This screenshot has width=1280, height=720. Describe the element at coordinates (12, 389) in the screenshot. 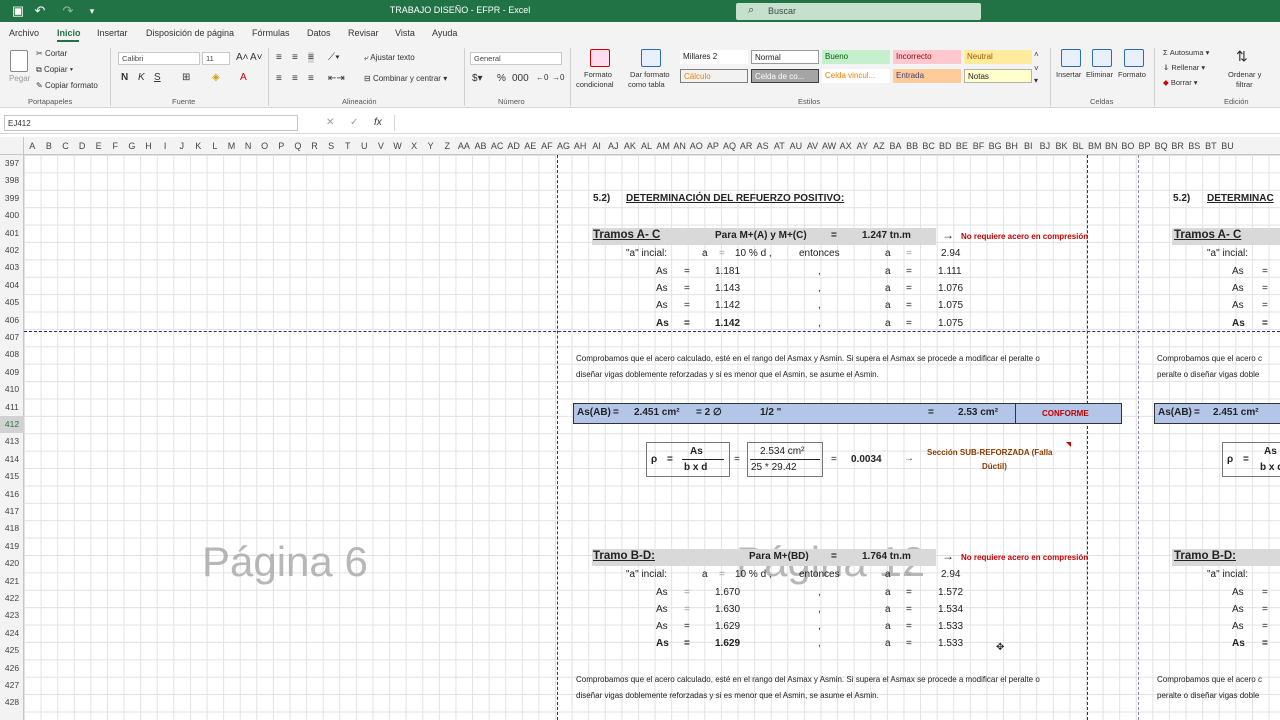

I see `row-header: 410` at that location.